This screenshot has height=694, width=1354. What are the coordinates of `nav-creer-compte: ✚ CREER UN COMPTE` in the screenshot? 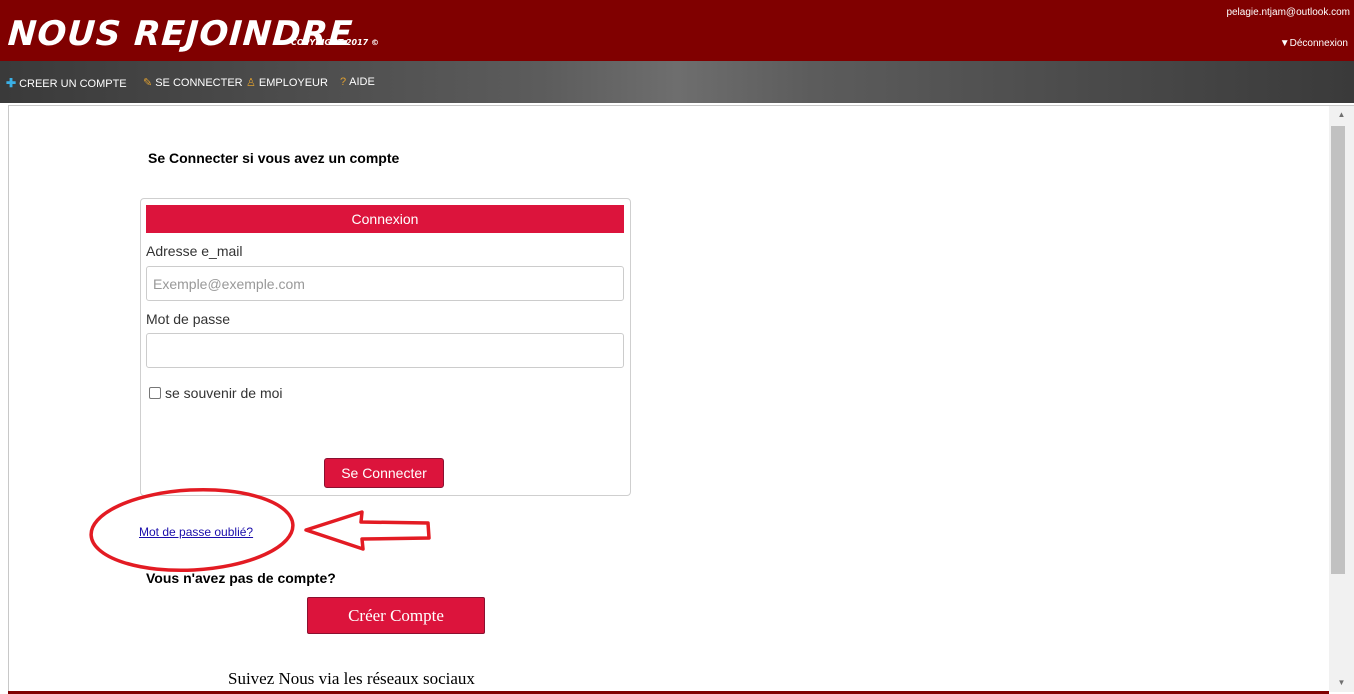 It's located at (66, 83).